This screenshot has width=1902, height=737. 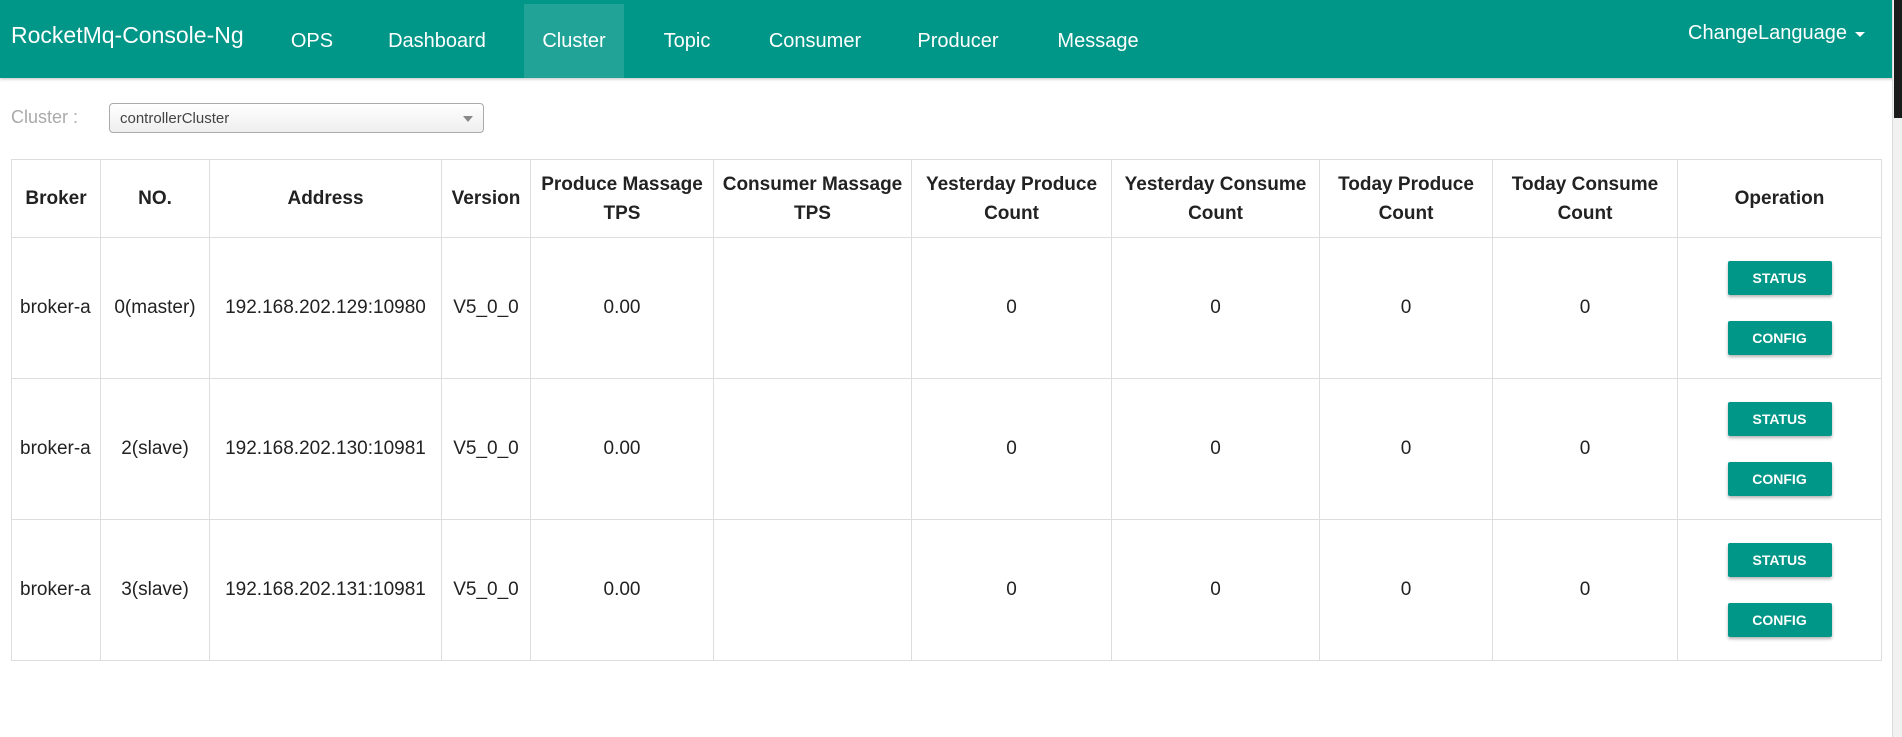 I want to click on change-language-dropdown: ChangeLanguage, so click(x=1777, y=33).